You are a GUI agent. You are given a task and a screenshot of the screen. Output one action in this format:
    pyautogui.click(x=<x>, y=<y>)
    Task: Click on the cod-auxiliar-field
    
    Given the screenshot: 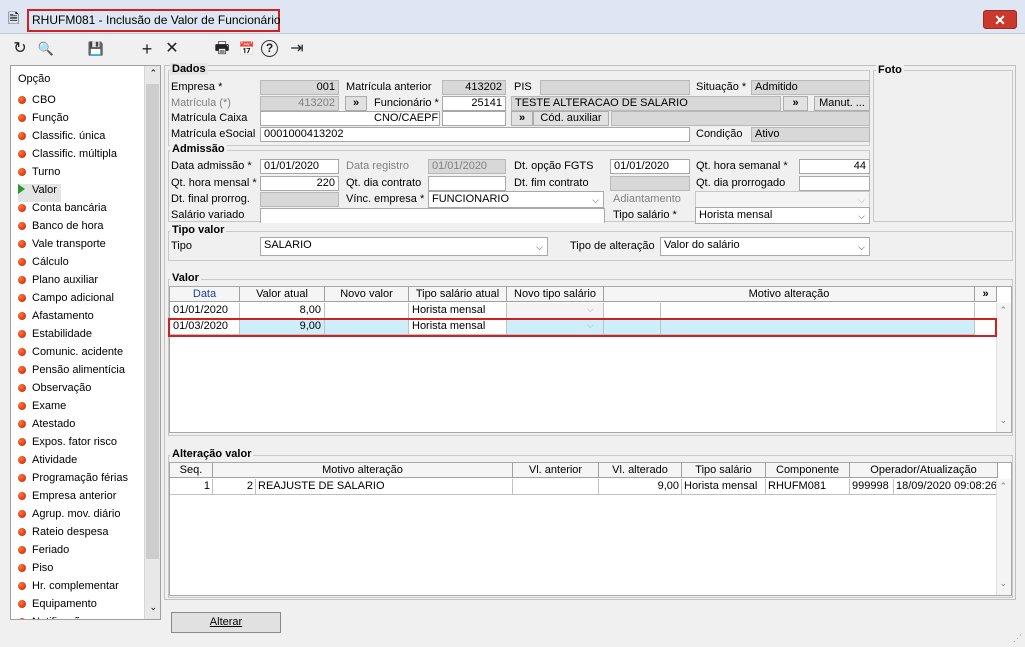 What is the action you would take?
    pyautogui.click(x=740, y=118)
    